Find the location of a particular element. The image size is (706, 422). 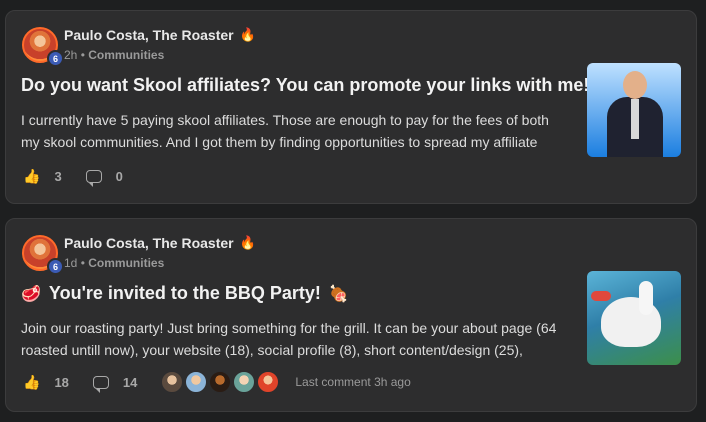

post-title-text: You're invited to the BBQ Party! is located at coordinates (184, 293).